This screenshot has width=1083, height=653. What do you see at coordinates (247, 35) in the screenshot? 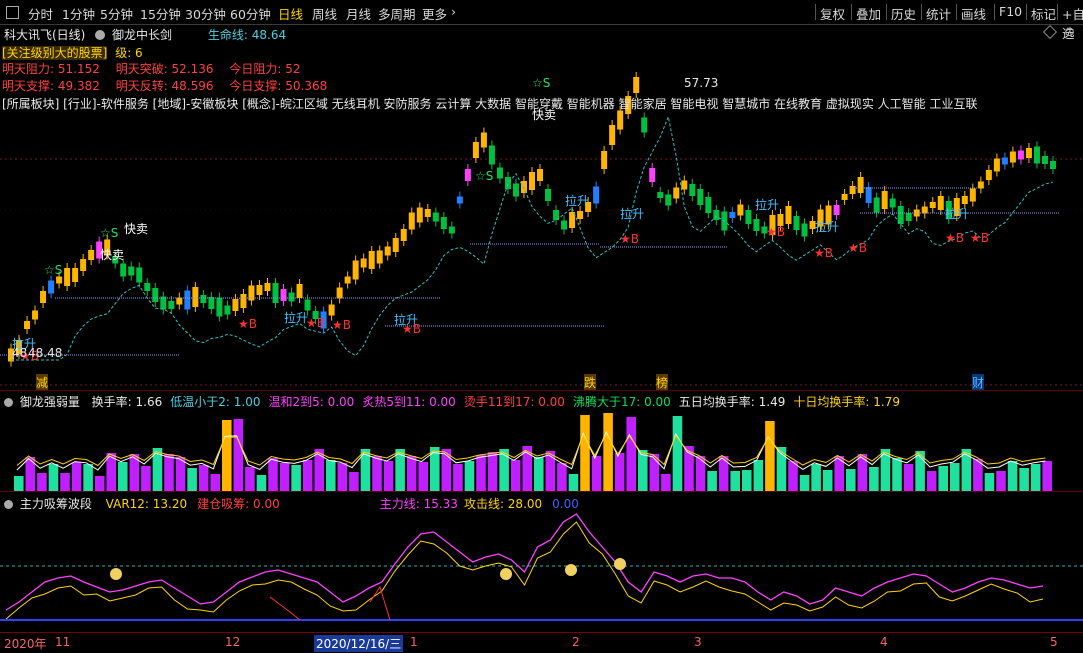
I see `lifeline-label: 生命线: 48.64` at bounding box center [247, 35].